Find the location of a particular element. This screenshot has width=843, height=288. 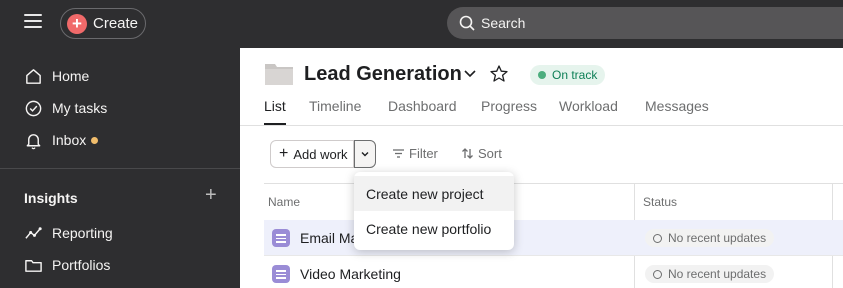

tab-progress: Progress is located at coordinates (509, 106).